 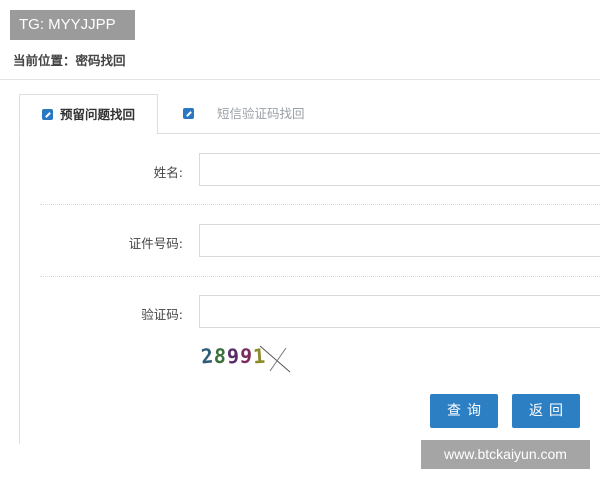 What do you see at coordinates (168, 172) in the screenshot?
I see `name-label: 姓名:` at bounding box center [168, 172].